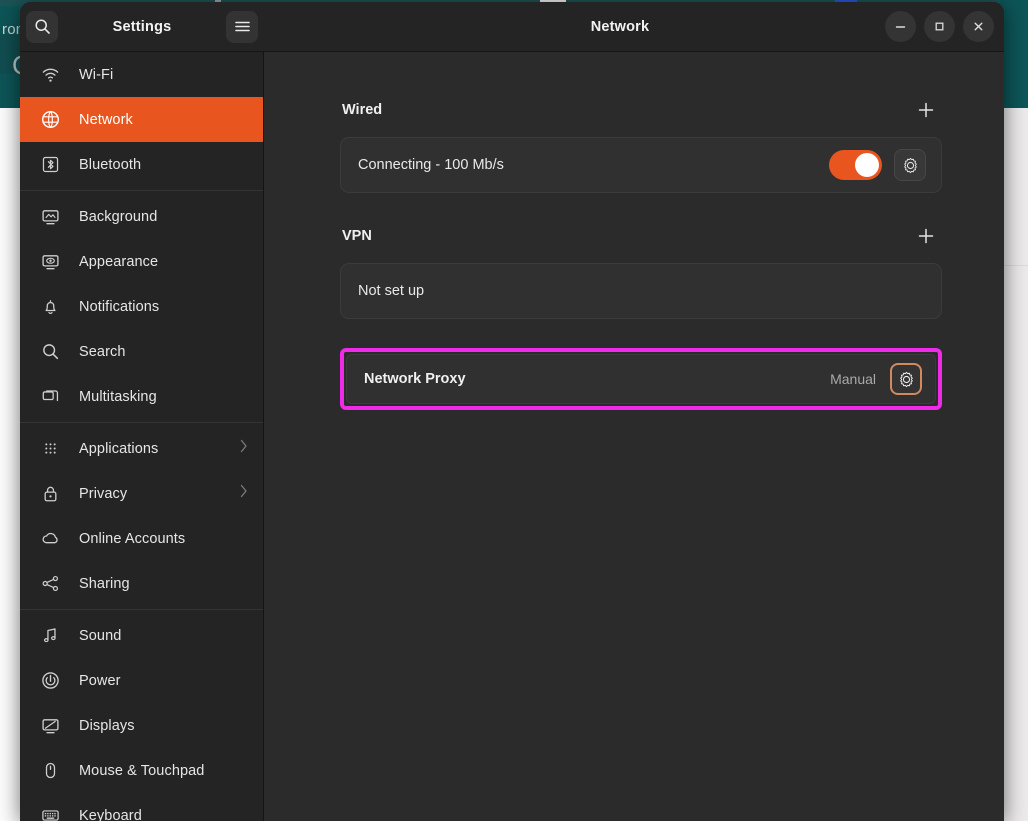 The width and height of the screenshot is (1028, 821). I want to click on sidebar-item-appearance: Appearance, so click(141, 261).